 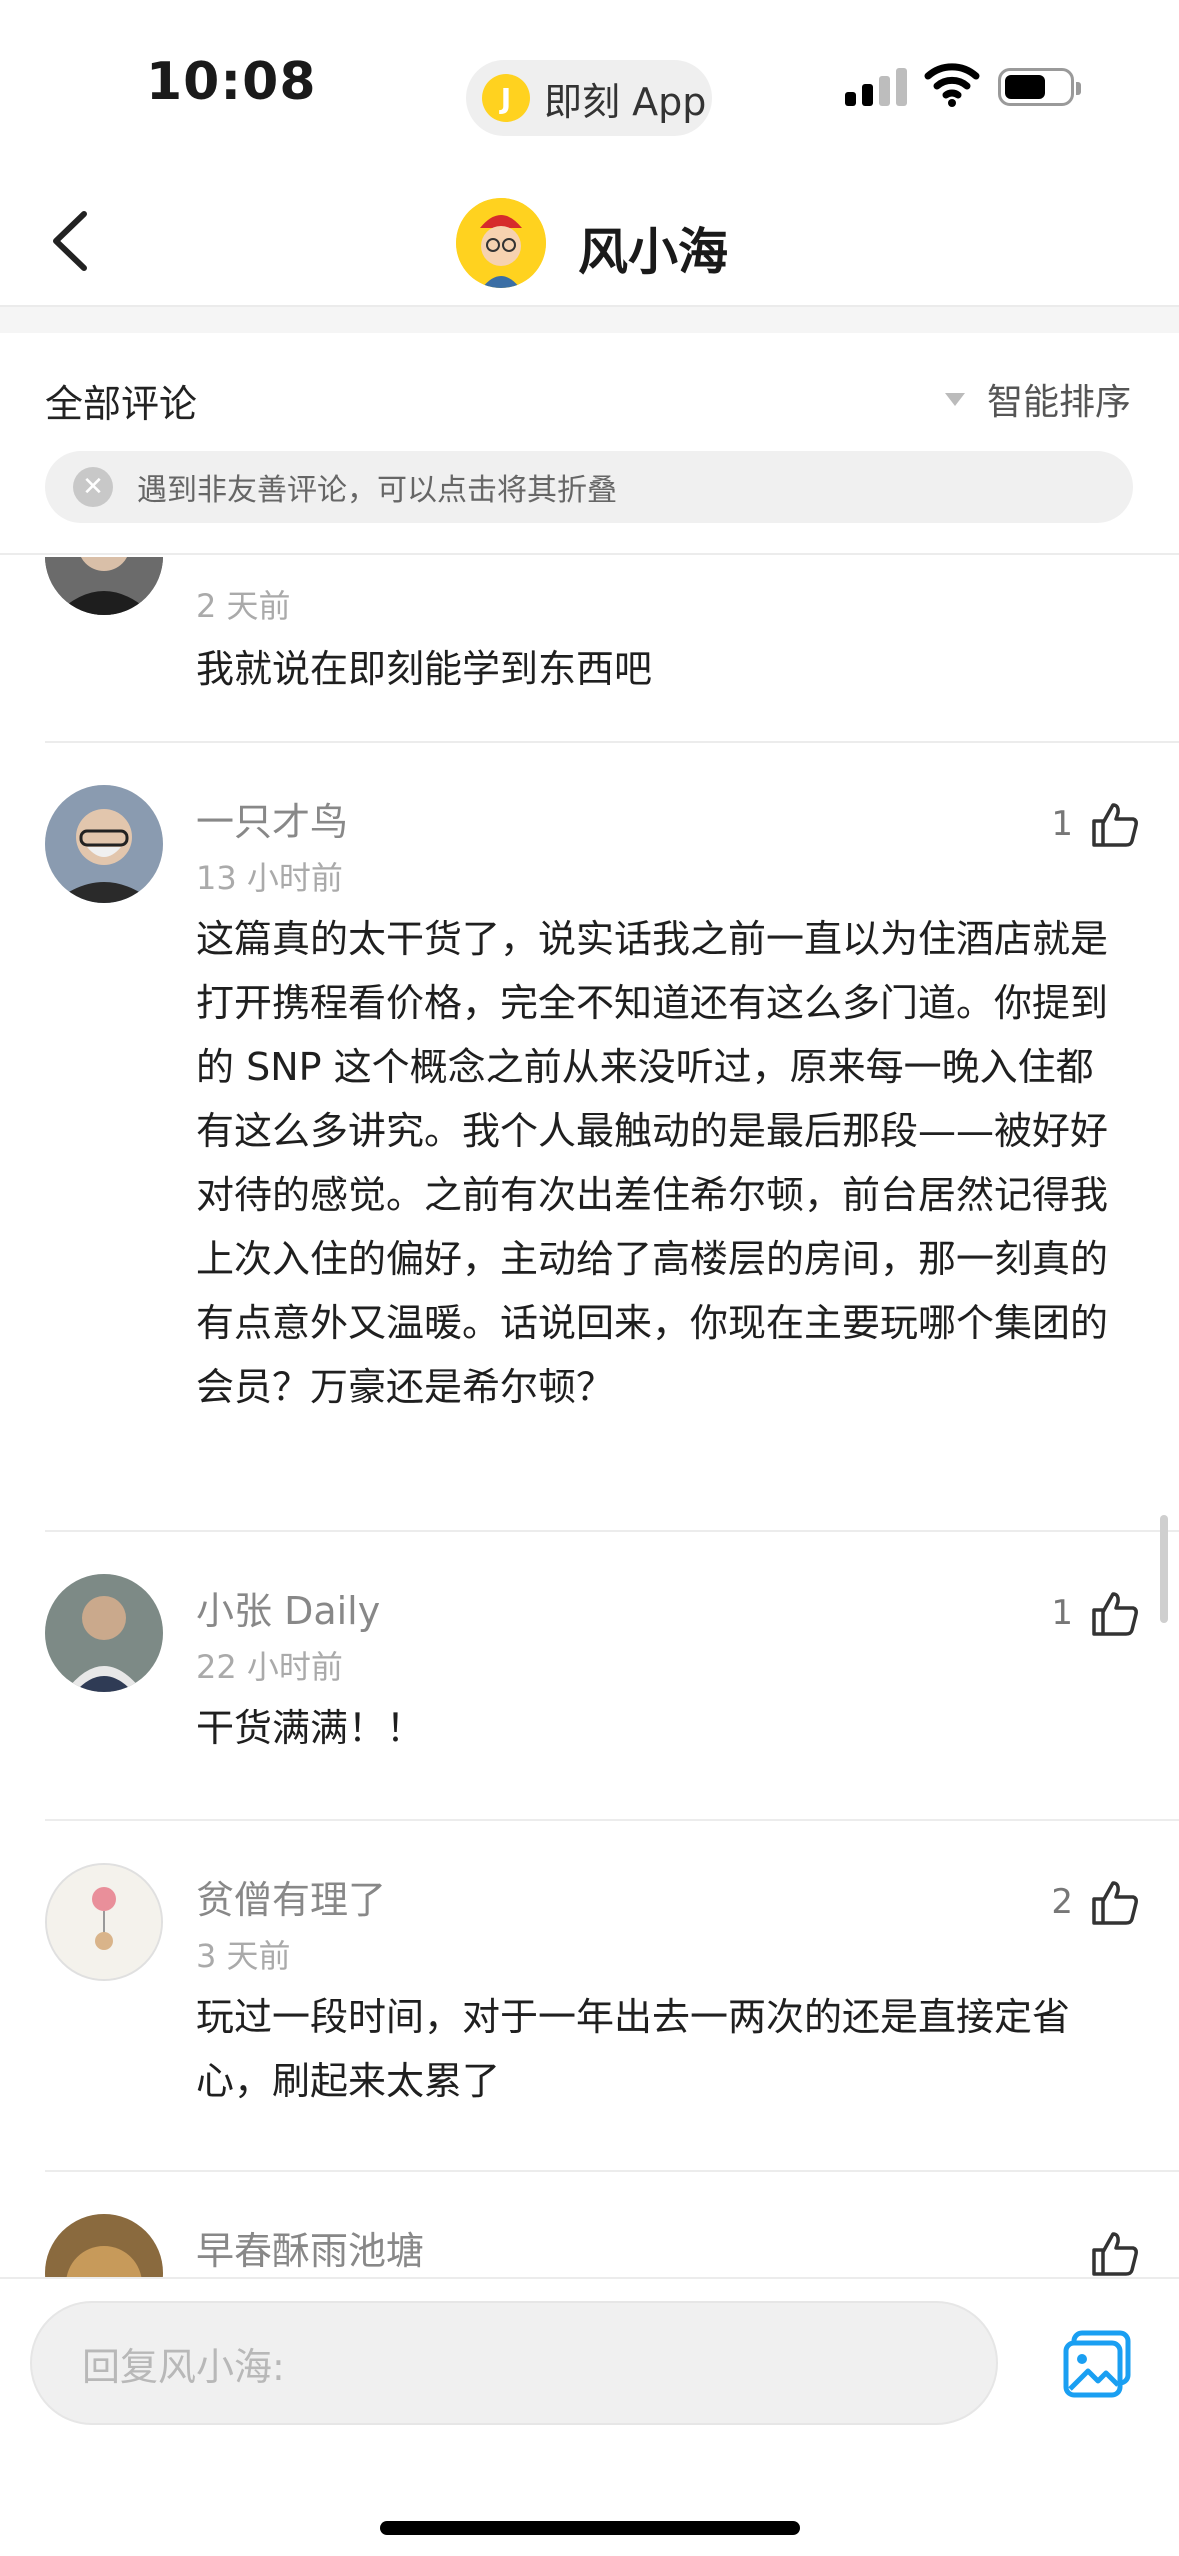 What do you see at coordinates (291, 1896) in the screenshot?
I see `commenter-name: 贫僧有理了` at bounding box center [291, 1896].